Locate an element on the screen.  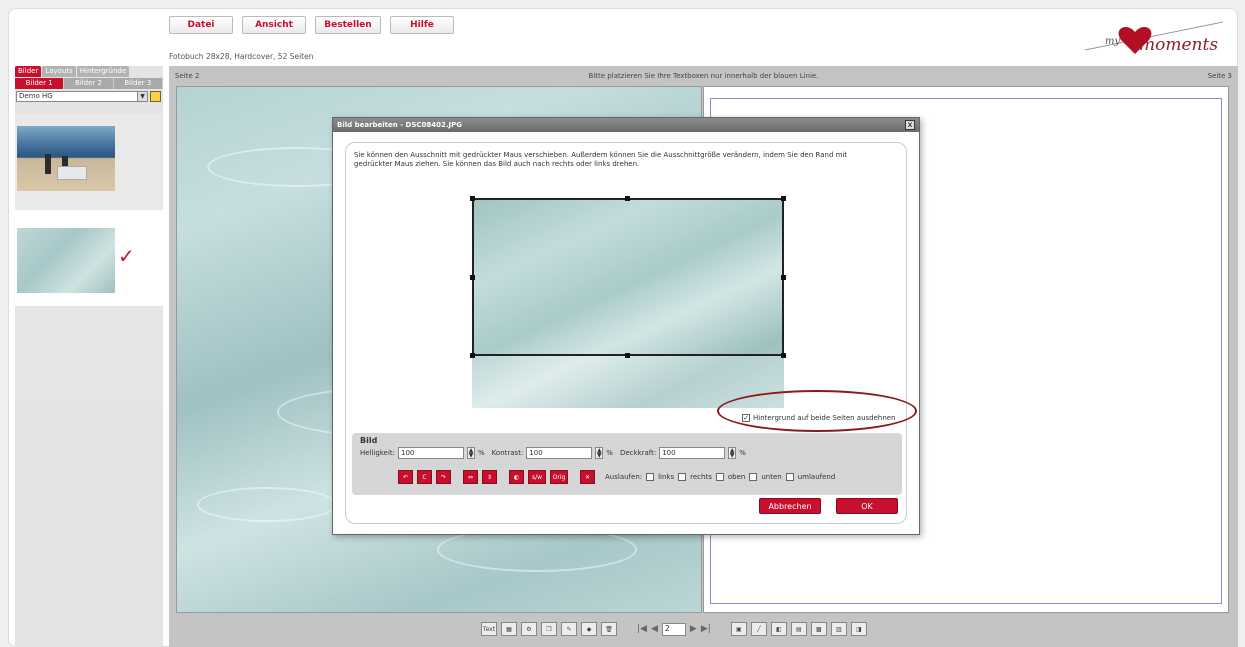
thumbnail-slot-selected: ✓ is located at coordinates (89, 258).